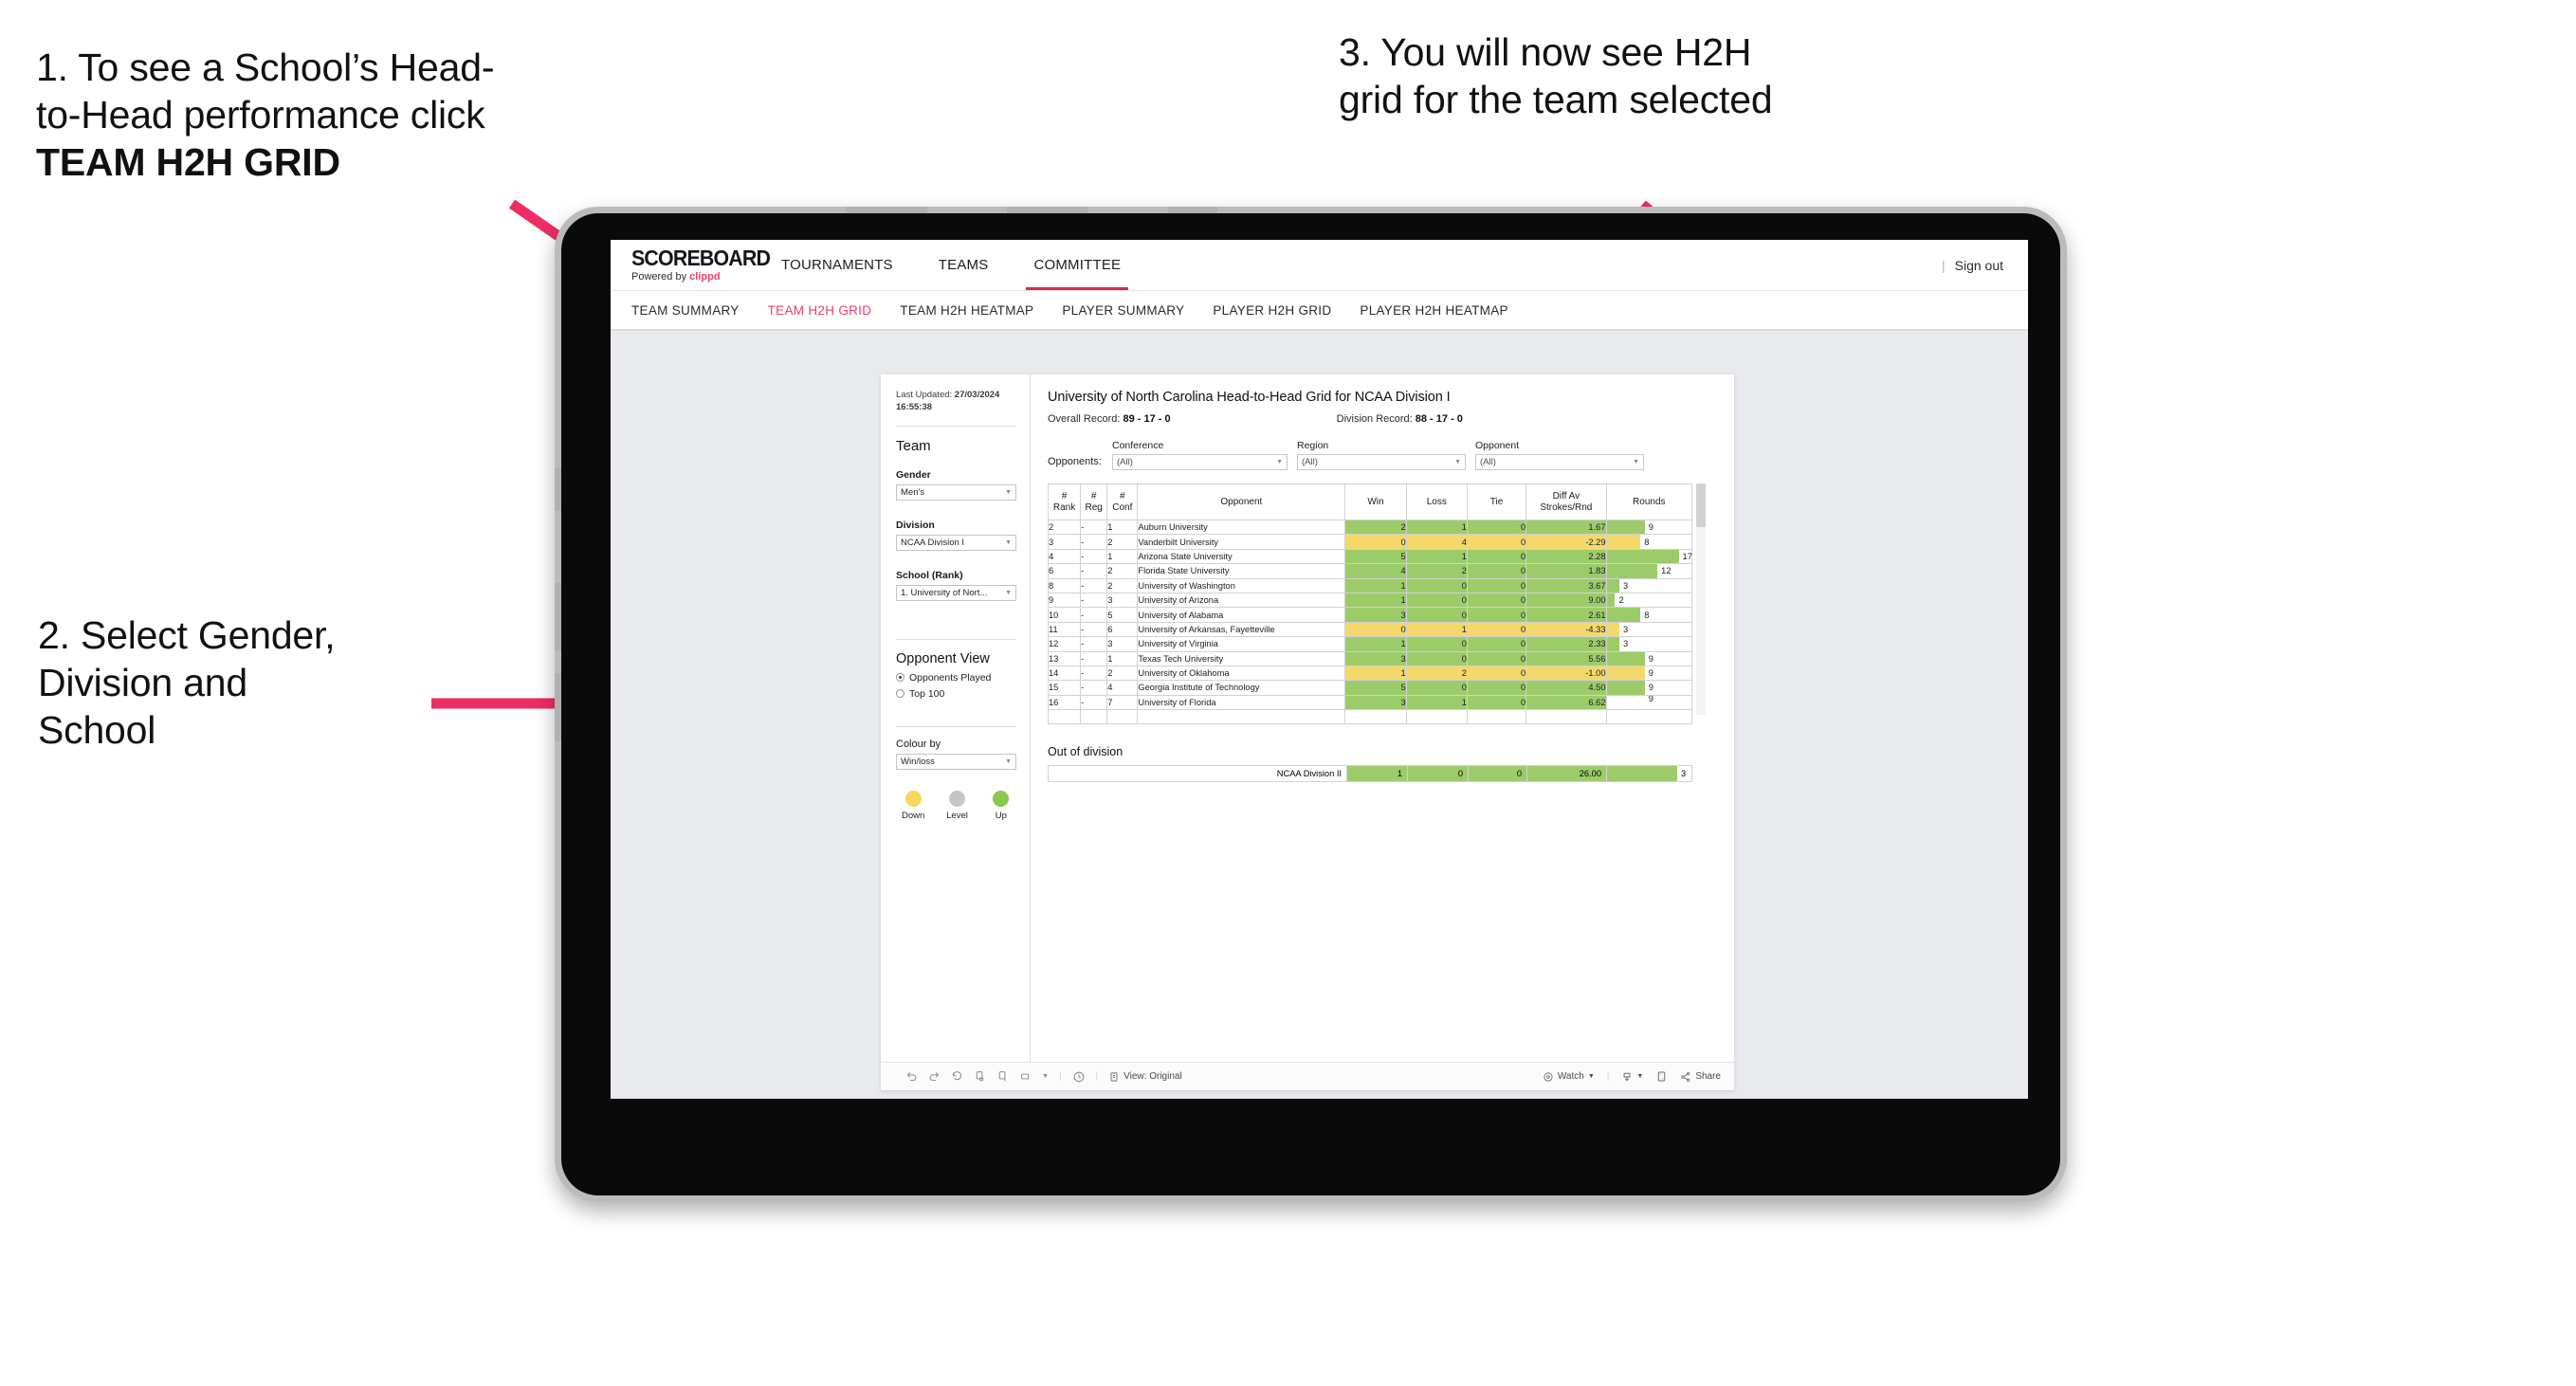 This screenshot has width=2576, height=1386. I want to click on cell-rank: 8, so click(1064, 585).